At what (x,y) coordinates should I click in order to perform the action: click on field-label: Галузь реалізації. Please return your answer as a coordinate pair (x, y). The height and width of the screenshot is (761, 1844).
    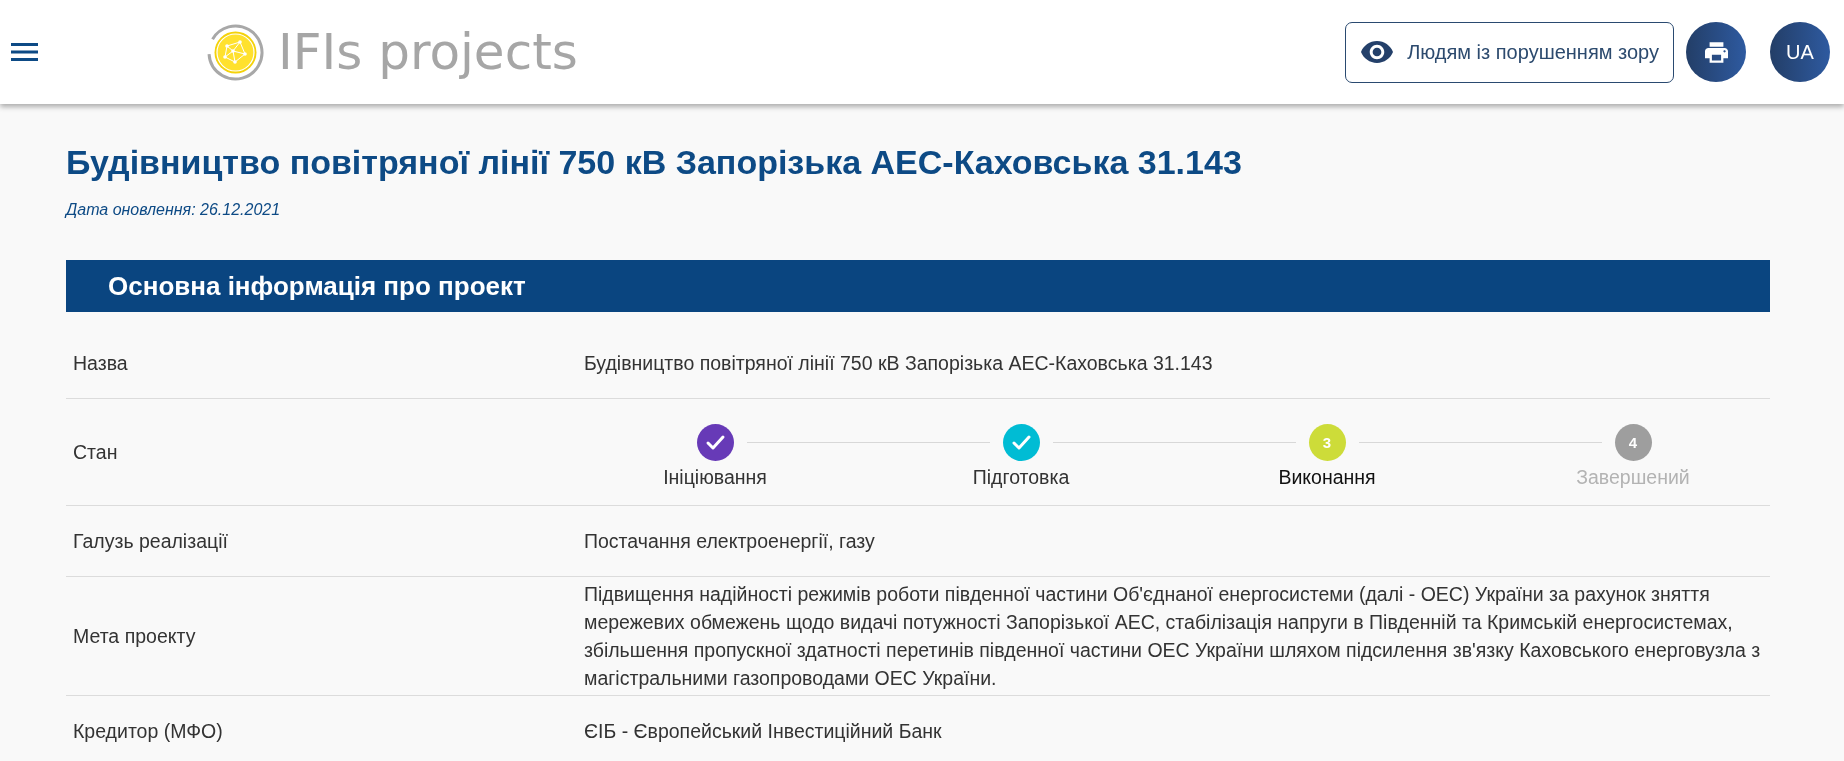
    Looking at the image, I should click on (150, 541).